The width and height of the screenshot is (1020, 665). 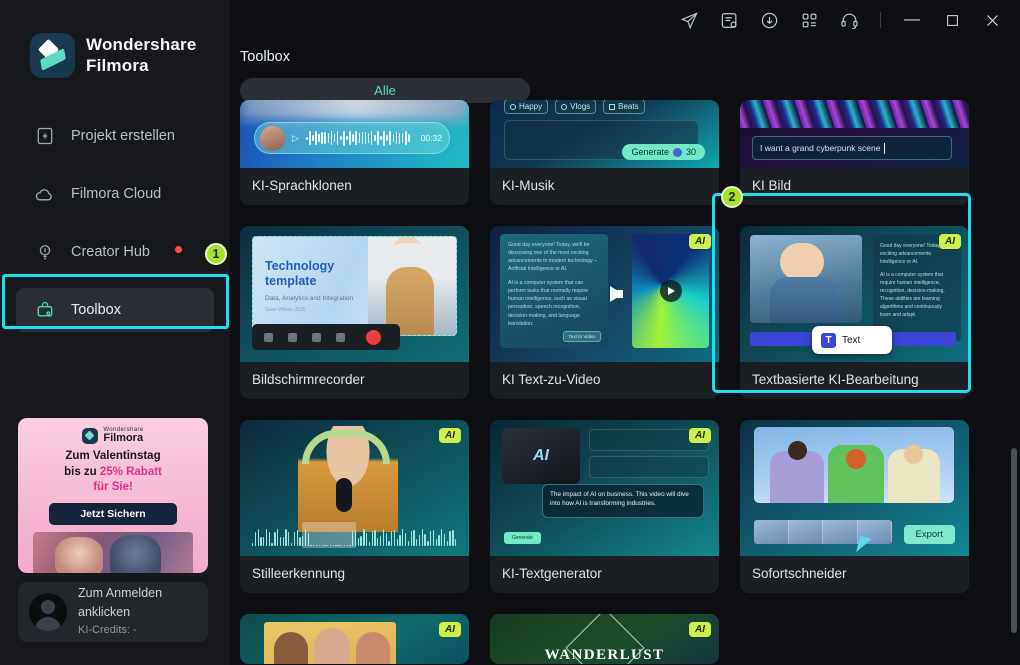 What do you see at coordinates (302, 185) in the screenshot?
I see `card-title: KI-Sprachklonen` at bounding box center [302, 185].